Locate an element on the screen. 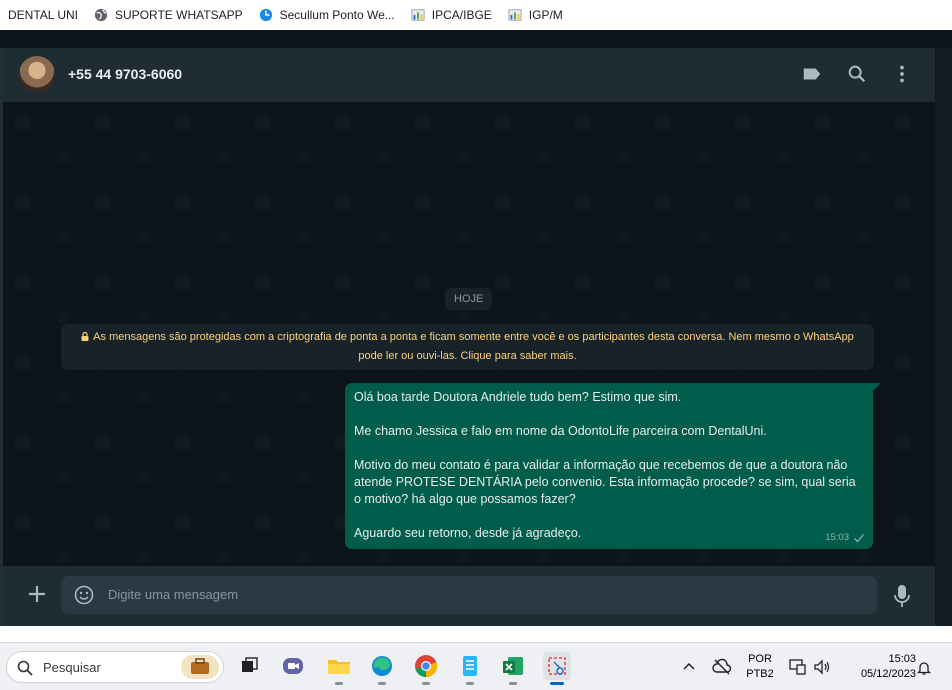 Image resolution: width=952 pixels, height=690 pixels. taskbar: Pesquisar POR PTB2 15:03 05/12/2023 is located at coordinates (476, 666).